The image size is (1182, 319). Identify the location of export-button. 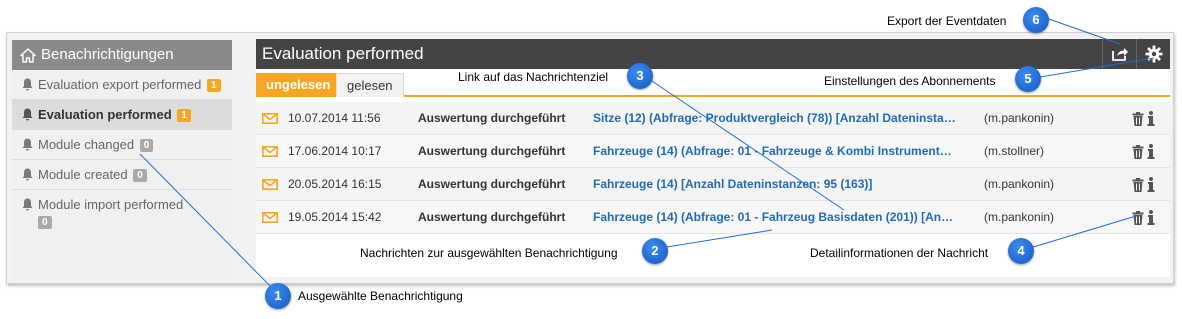
(1119, 54).